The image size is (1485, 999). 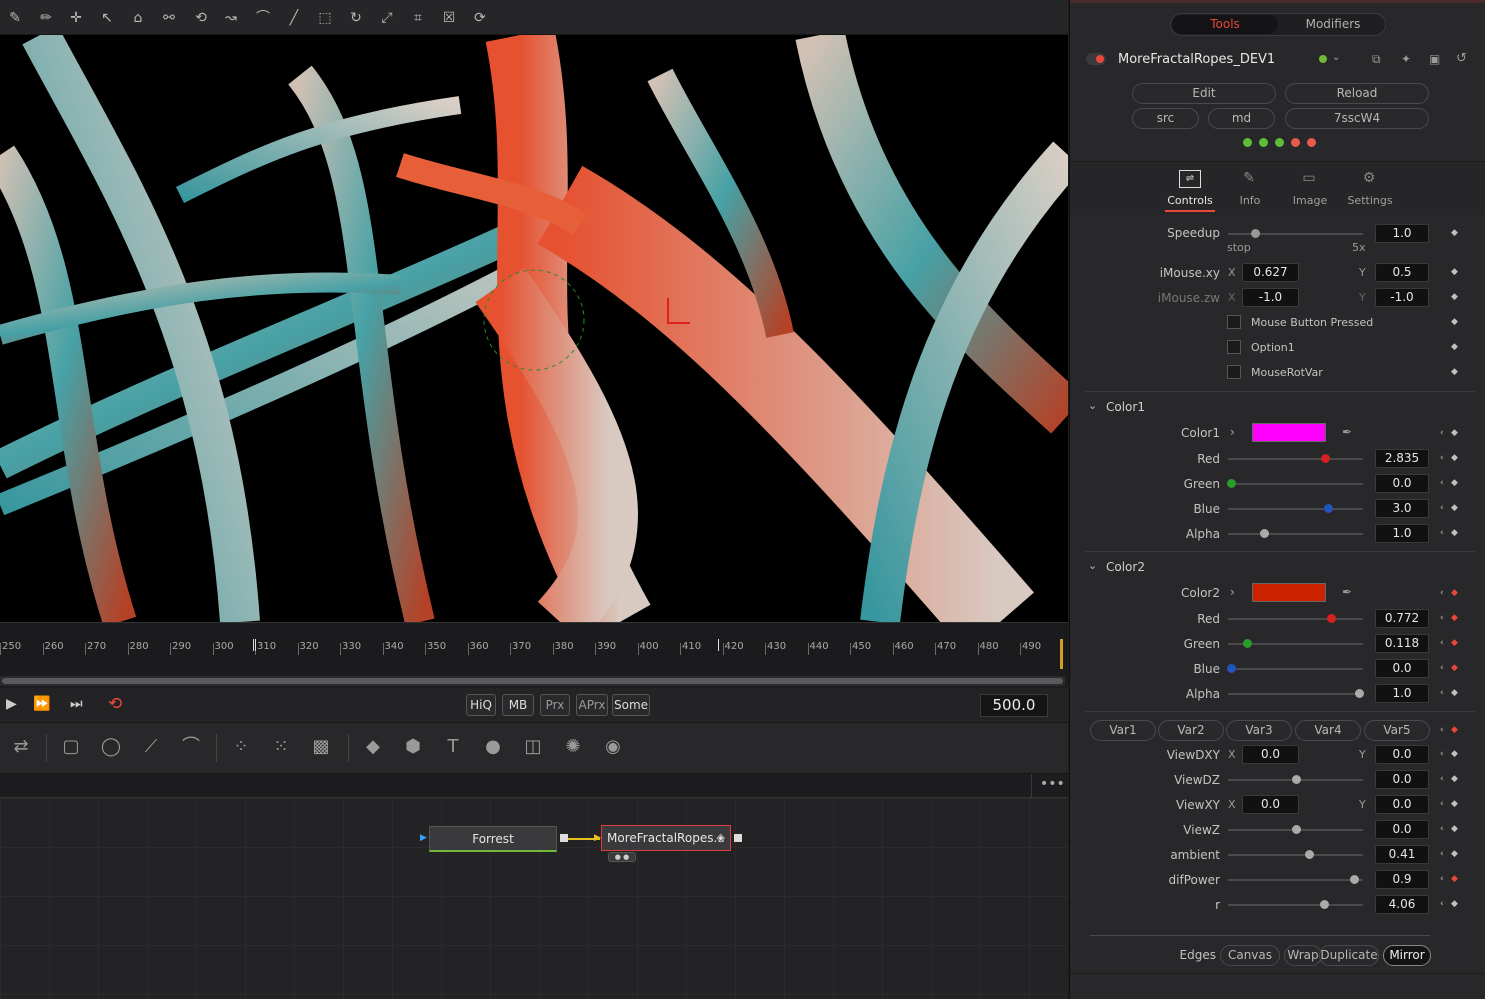 I want to click on edges-mirror-button: Mirror, so click(x=1407, y=955).